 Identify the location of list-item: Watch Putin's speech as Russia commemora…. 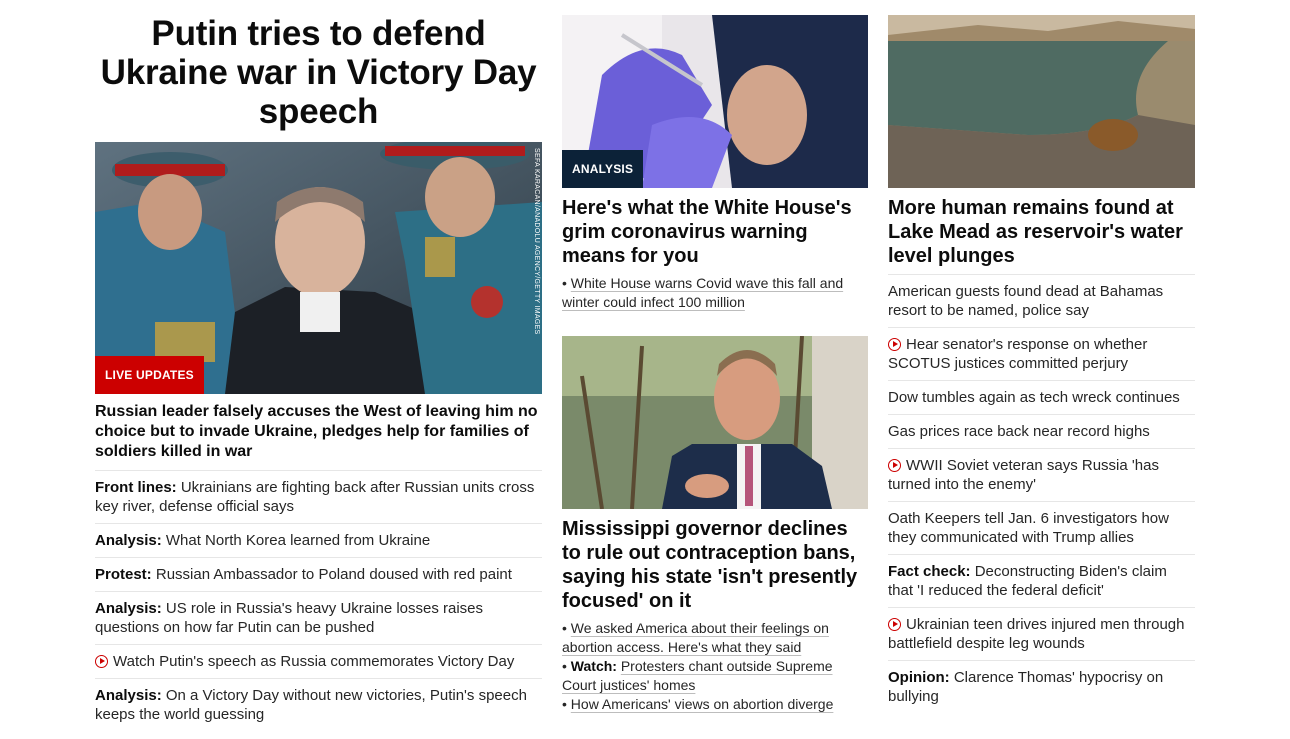
(318, 662).